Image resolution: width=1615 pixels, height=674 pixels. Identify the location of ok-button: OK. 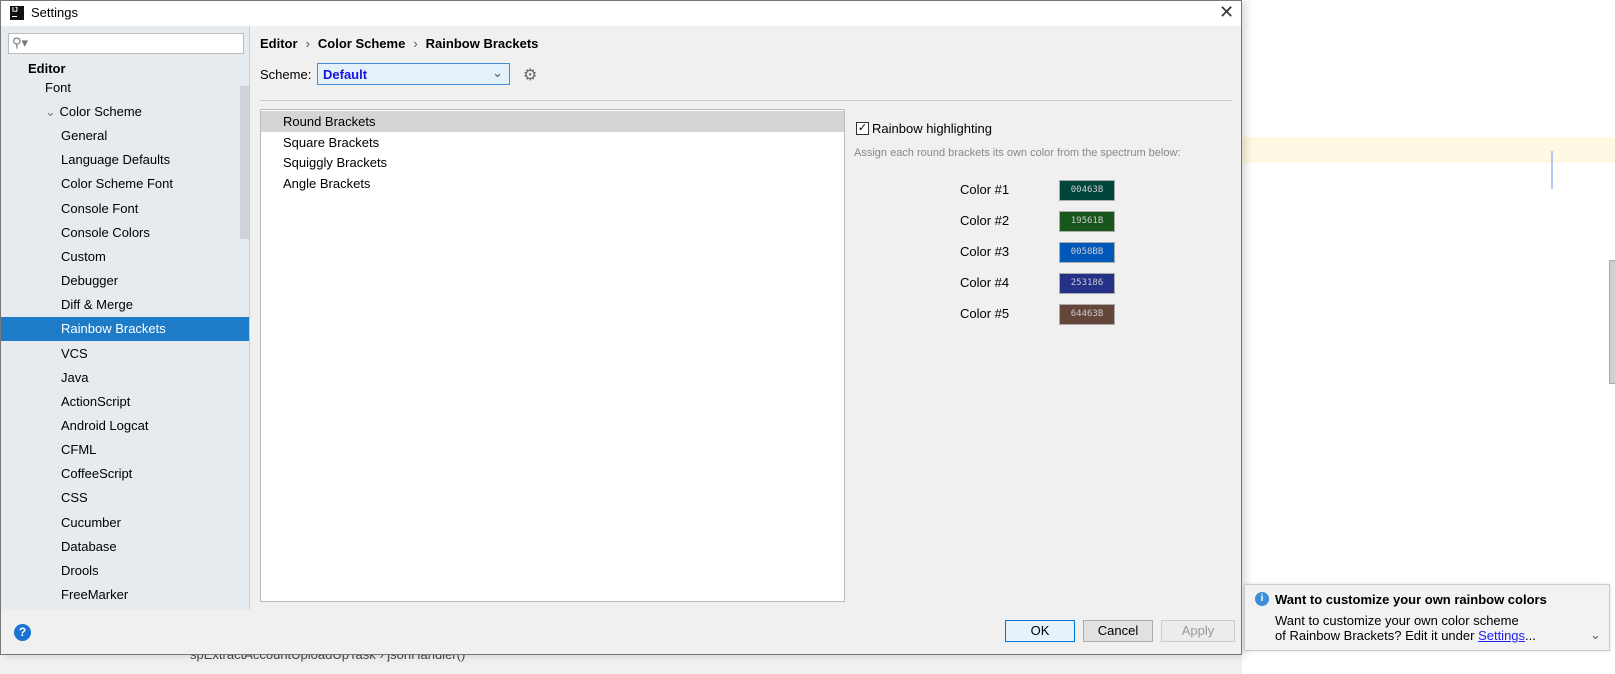
(1040, 631).